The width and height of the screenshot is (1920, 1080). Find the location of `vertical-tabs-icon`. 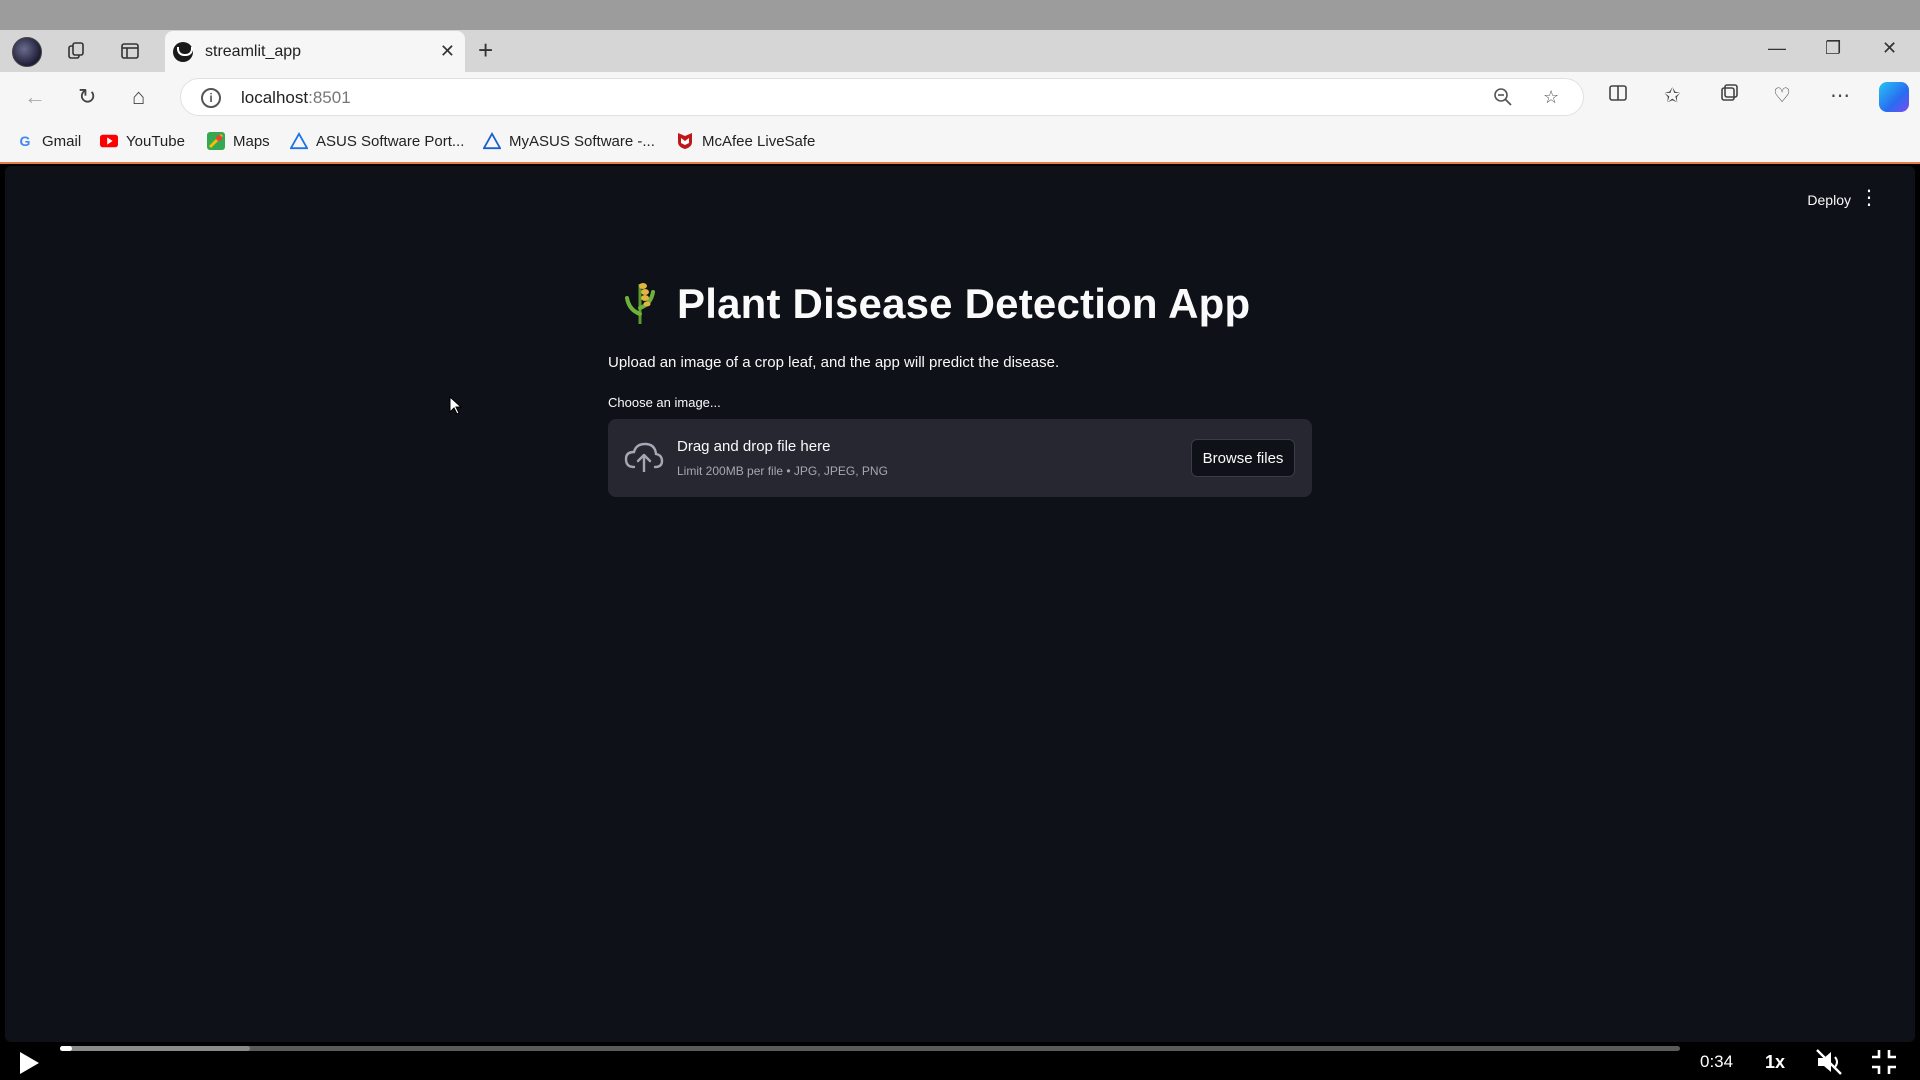

vertical-tabs-icon is located at coordinates (130, 51).